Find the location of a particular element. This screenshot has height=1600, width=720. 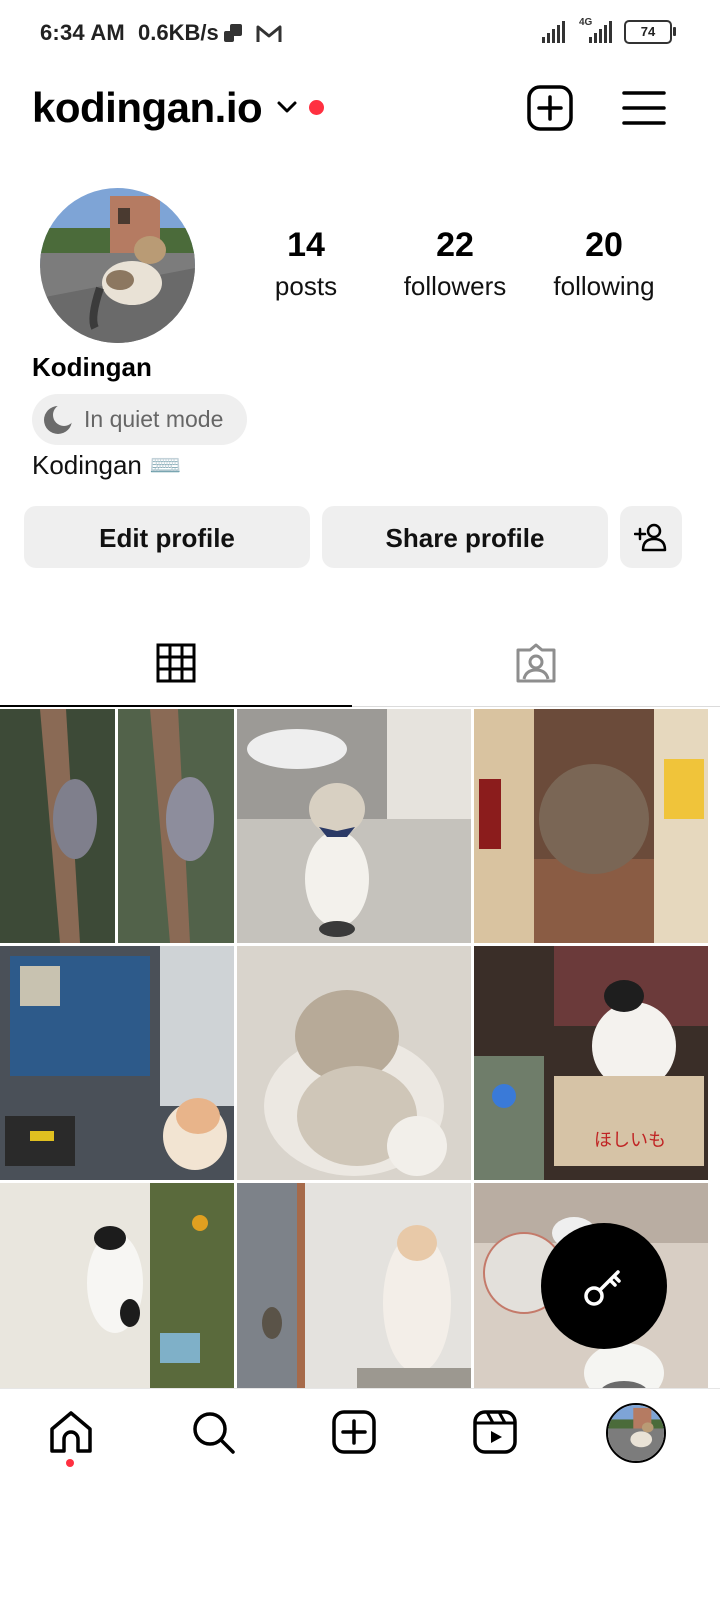

nav-search is located at coordinates (213, 1432).